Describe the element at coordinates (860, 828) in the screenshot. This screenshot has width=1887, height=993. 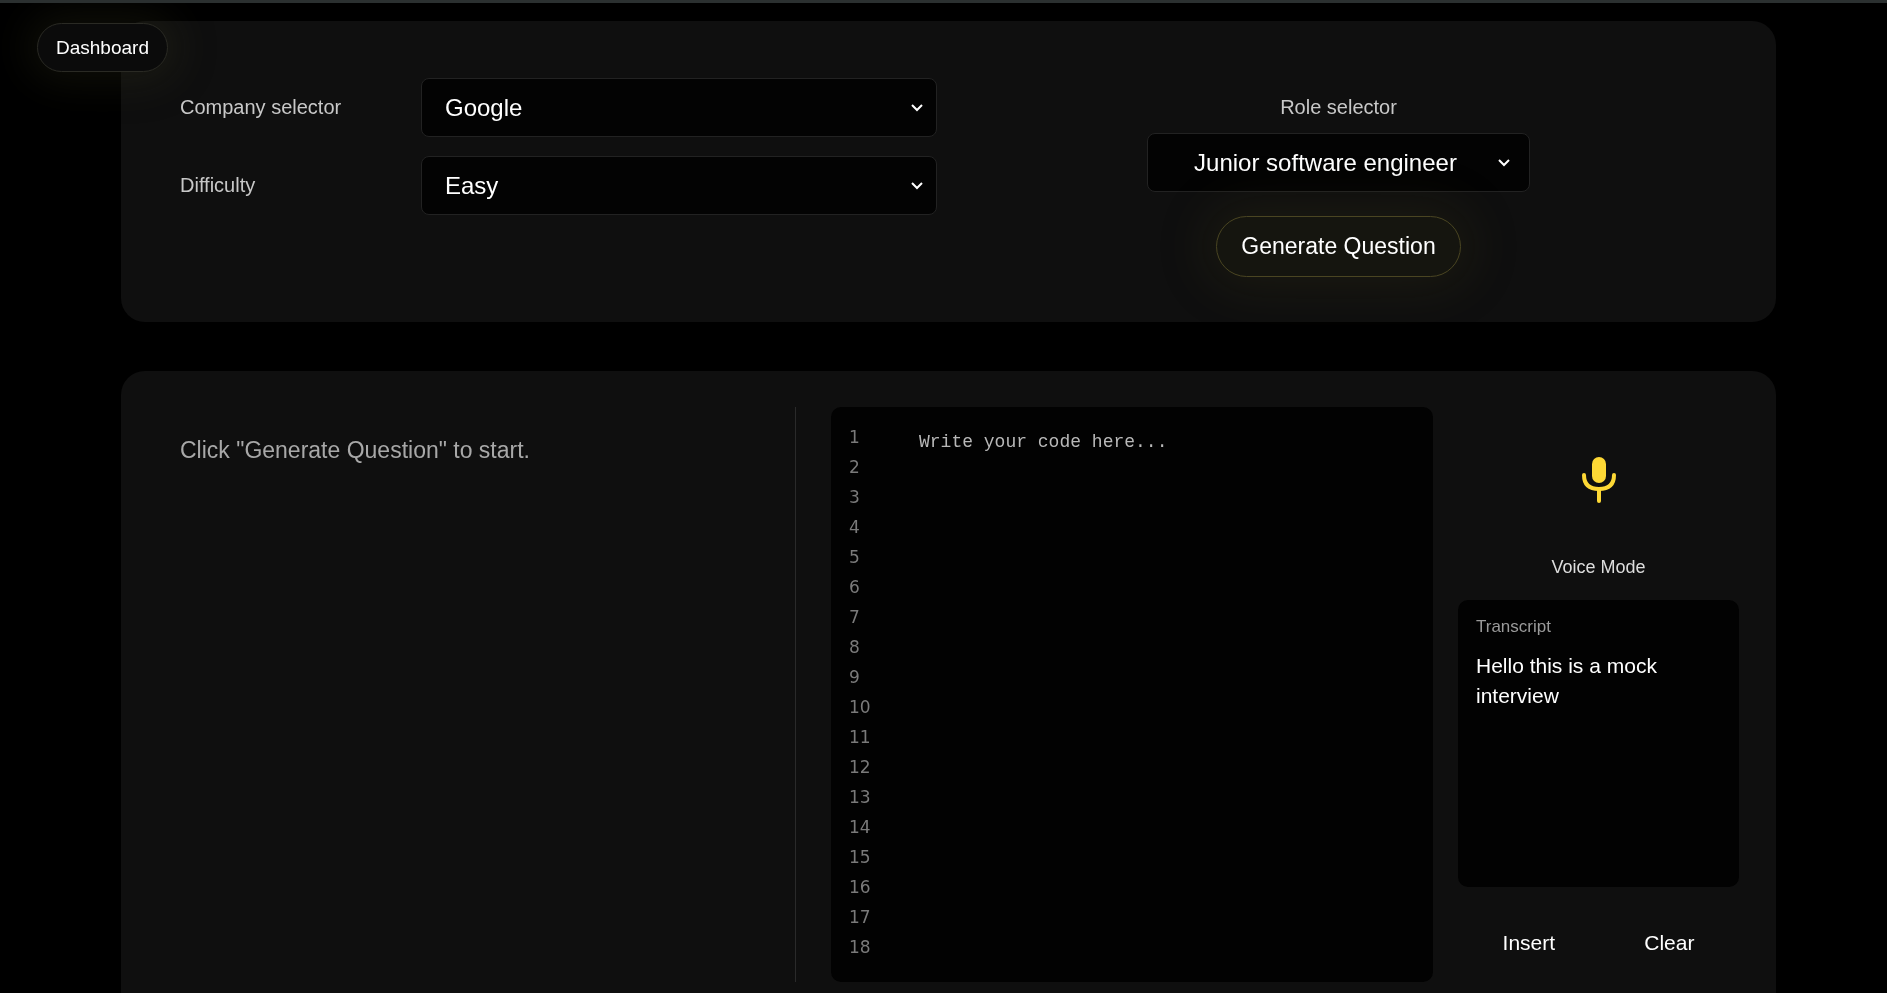
I see `line-number: 14` at that location.